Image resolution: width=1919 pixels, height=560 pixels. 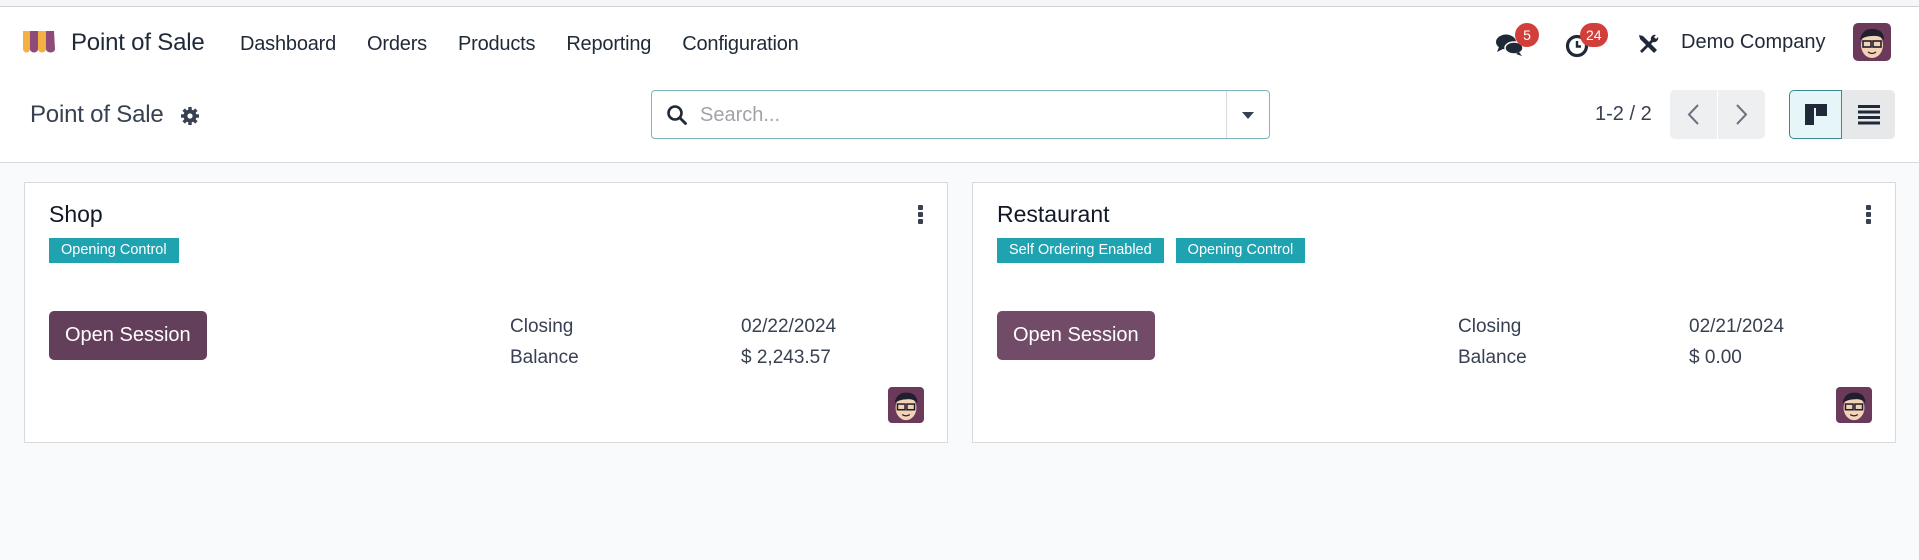 I want to click on app-name: Point of Sale, so click(x=138, y=43).